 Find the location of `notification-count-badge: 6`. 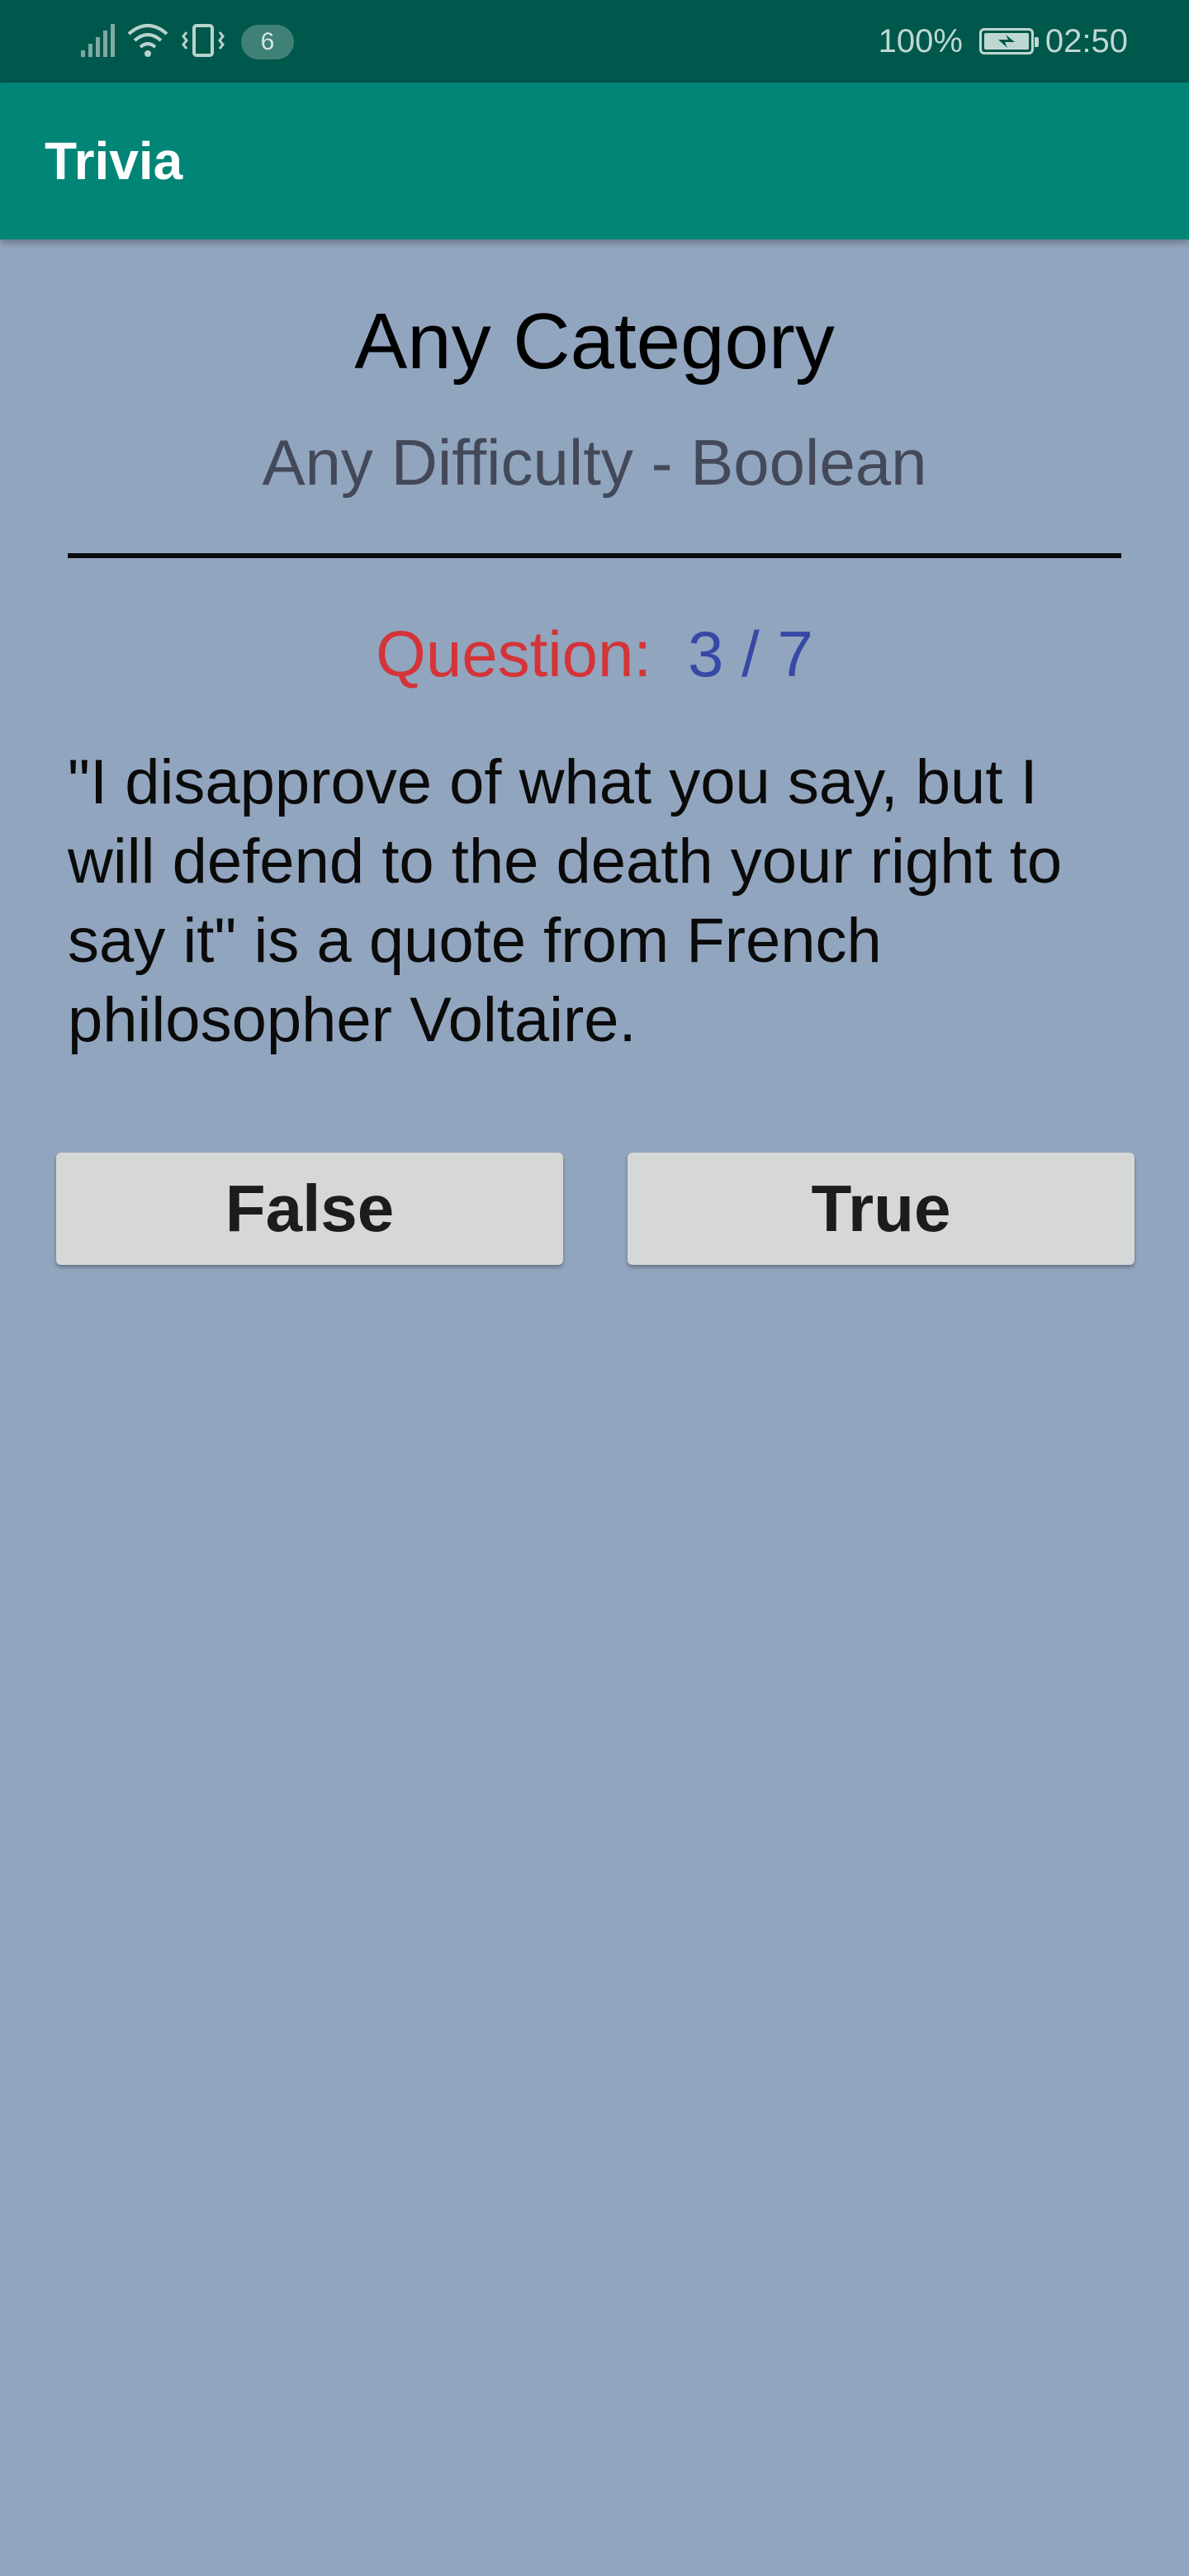

notification-count-badge: 6 is located at coordinates (267, 42).